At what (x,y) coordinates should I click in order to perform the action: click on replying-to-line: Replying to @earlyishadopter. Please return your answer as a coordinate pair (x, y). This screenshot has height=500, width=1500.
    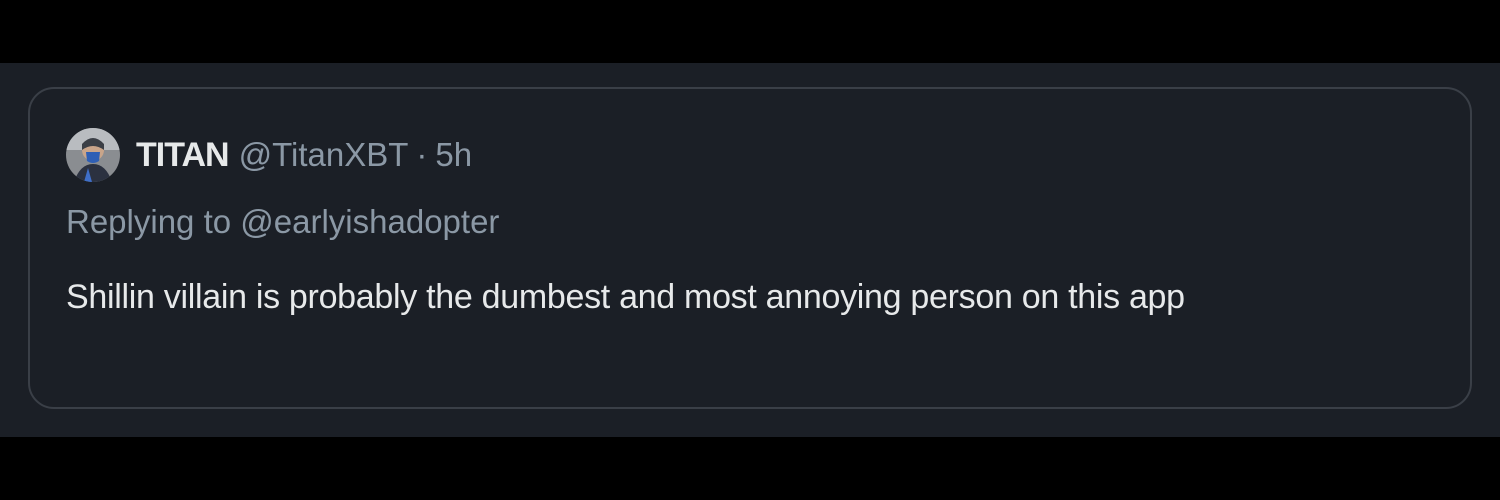
    Looking at the image, I should click on (282, 222).